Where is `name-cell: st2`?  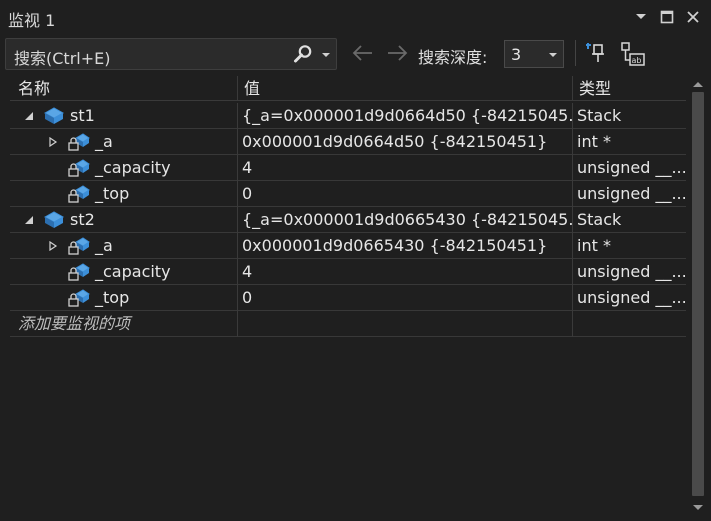 name-cell: st2 is located at coordinates (124, 220).